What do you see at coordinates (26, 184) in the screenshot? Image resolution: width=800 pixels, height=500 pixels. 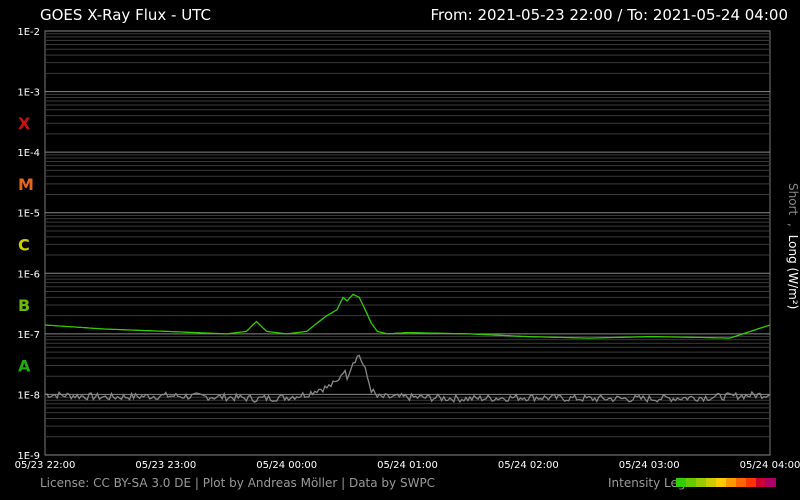 I see `flare-class-label: M` at bounding box center [26, 184].